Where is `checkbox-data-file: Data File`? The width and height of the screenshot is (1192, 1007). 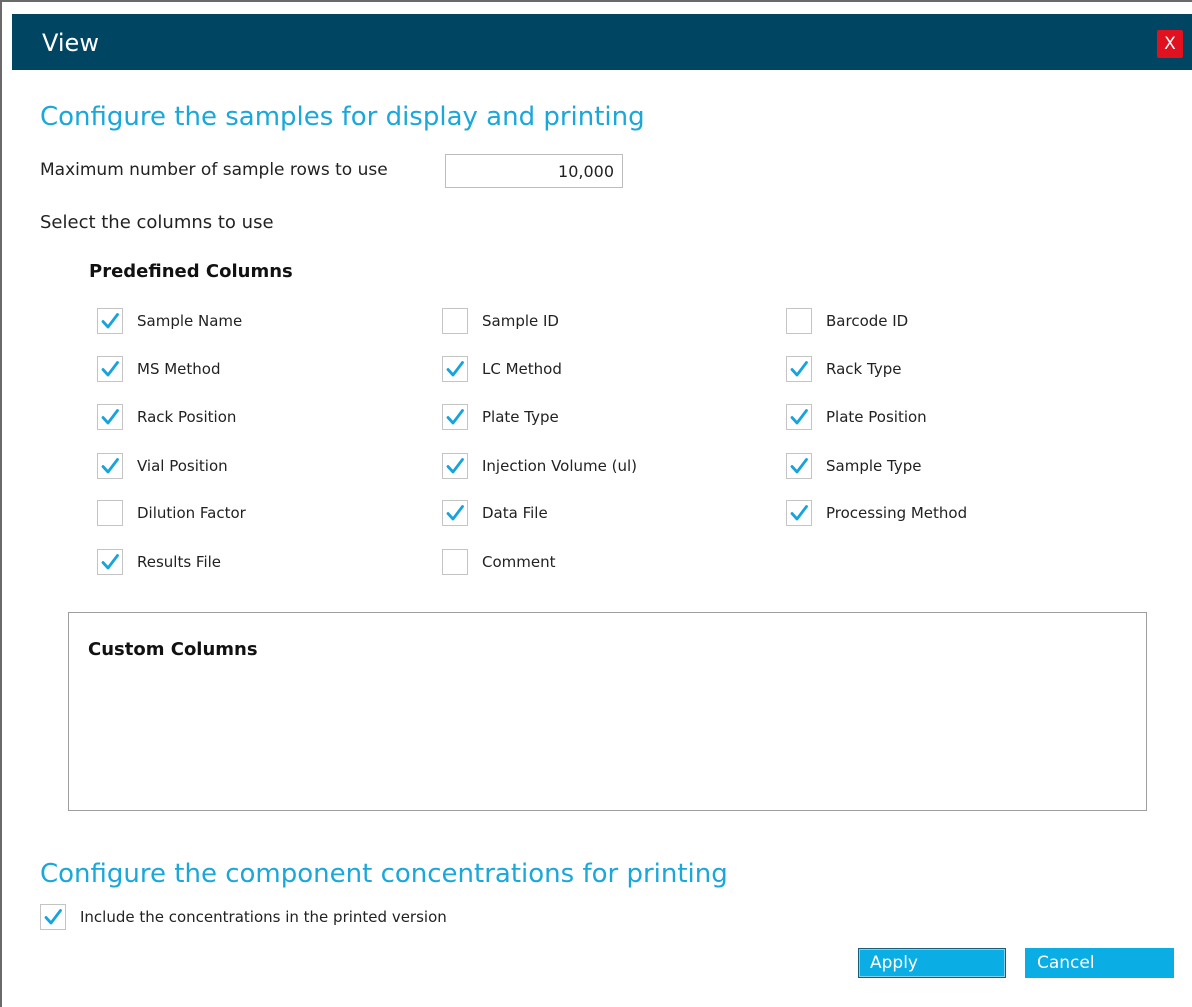
checkbox-data-file: Data File is located at coordinates (495, 513).